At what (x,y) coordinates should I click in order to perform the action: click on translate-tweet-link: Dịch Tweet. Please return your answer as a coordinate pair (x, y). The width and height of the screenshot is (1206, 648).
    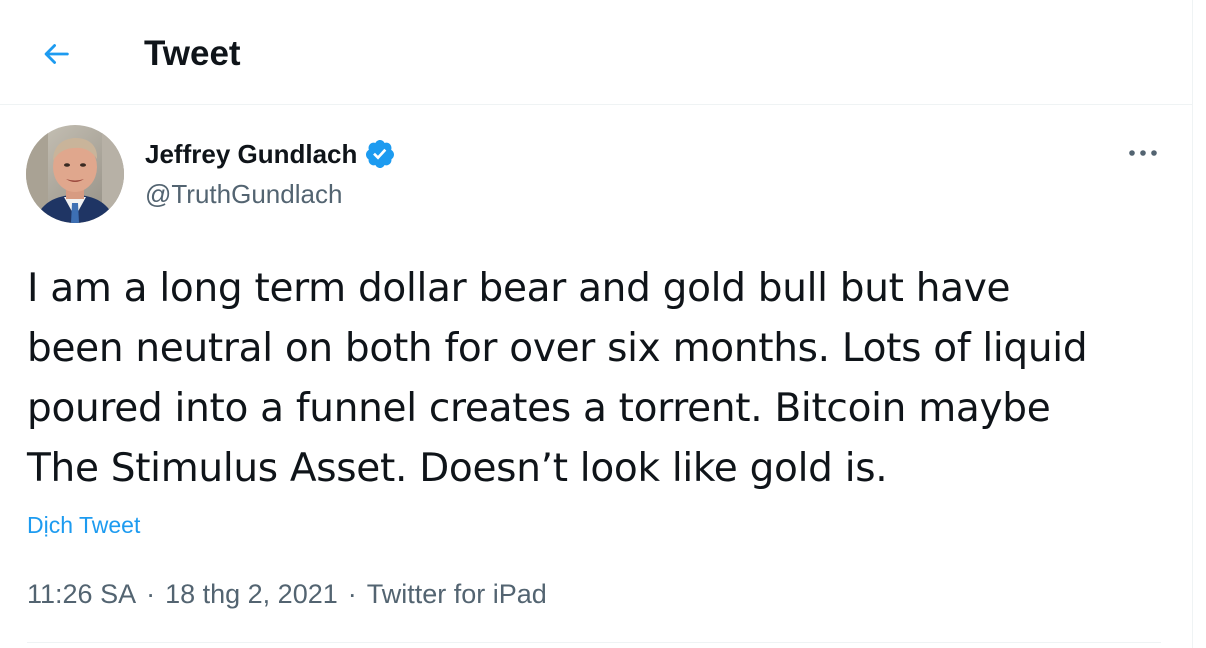
    Looking at the image, I should click on (83, 525).